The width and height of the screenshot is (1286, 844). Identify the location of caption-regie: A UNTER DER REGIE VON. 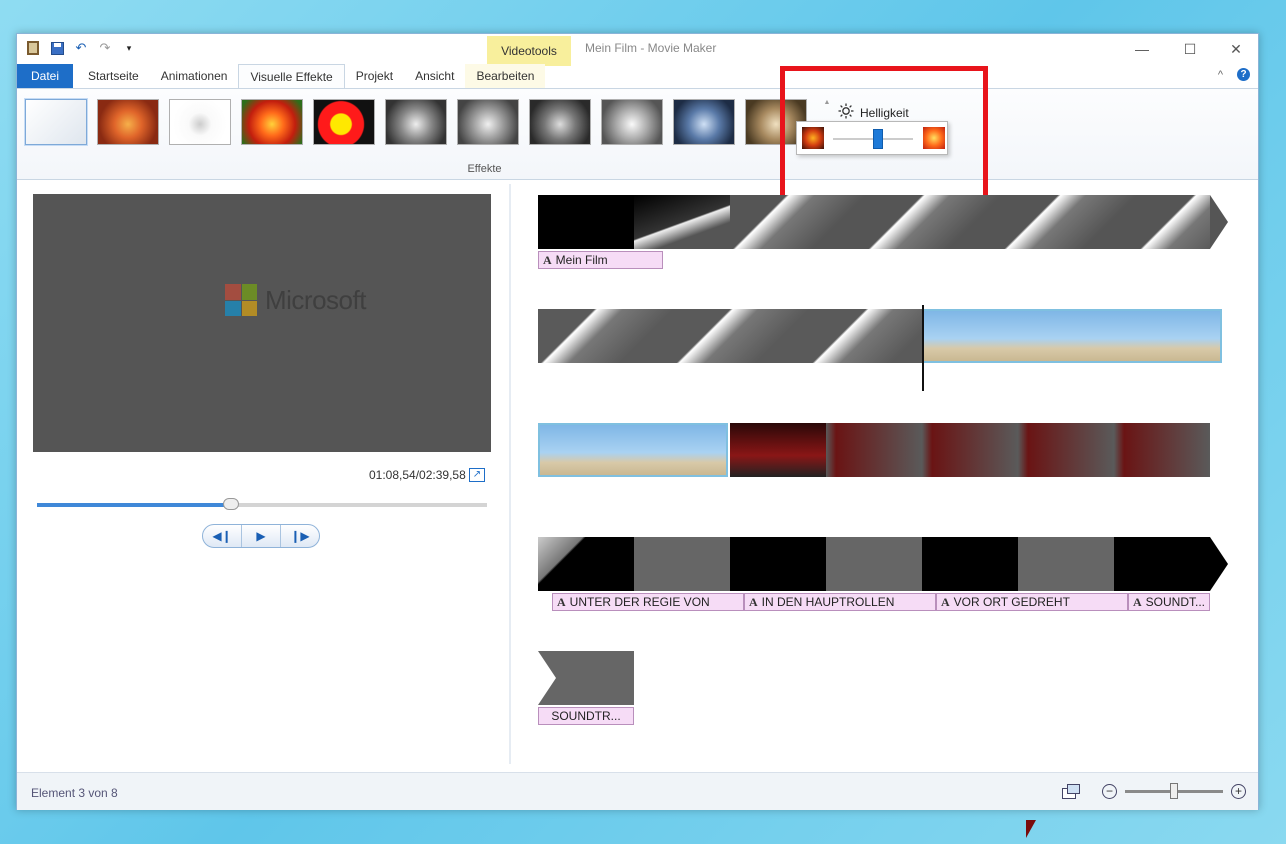
(648, 602).